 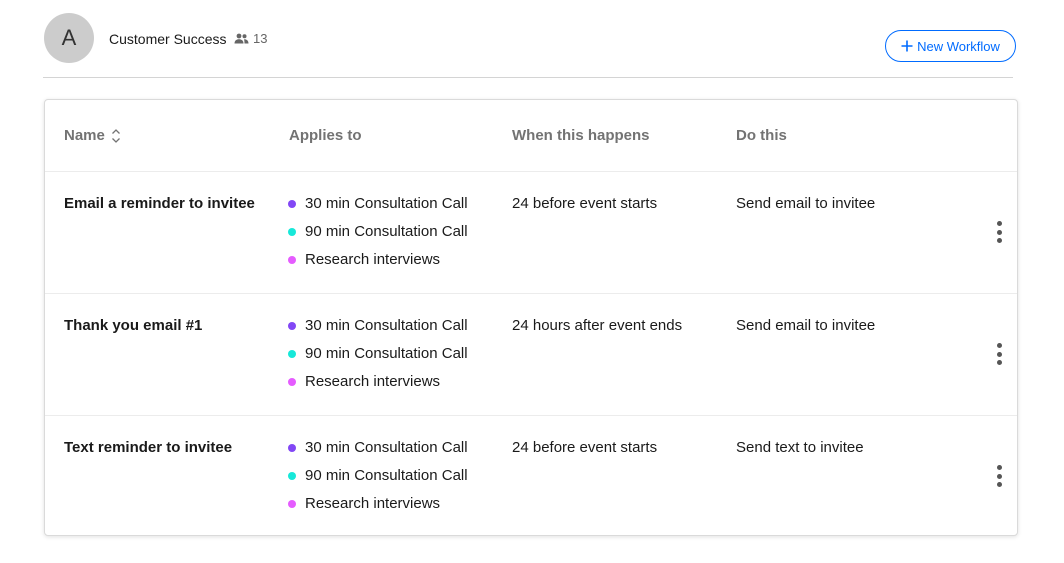 I want to click on member-count: 13, so click(x=250, y=38).